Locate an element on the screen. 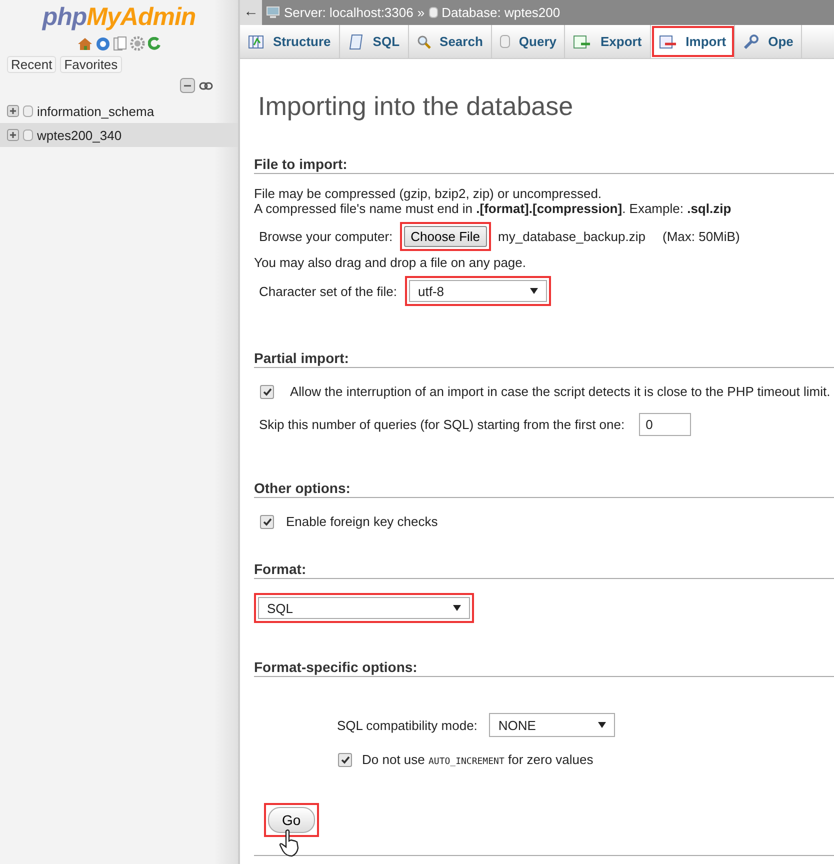 This screenshot has width=834, height=864. browse-label: Browse your computer: is located at coordinates (326, 236).